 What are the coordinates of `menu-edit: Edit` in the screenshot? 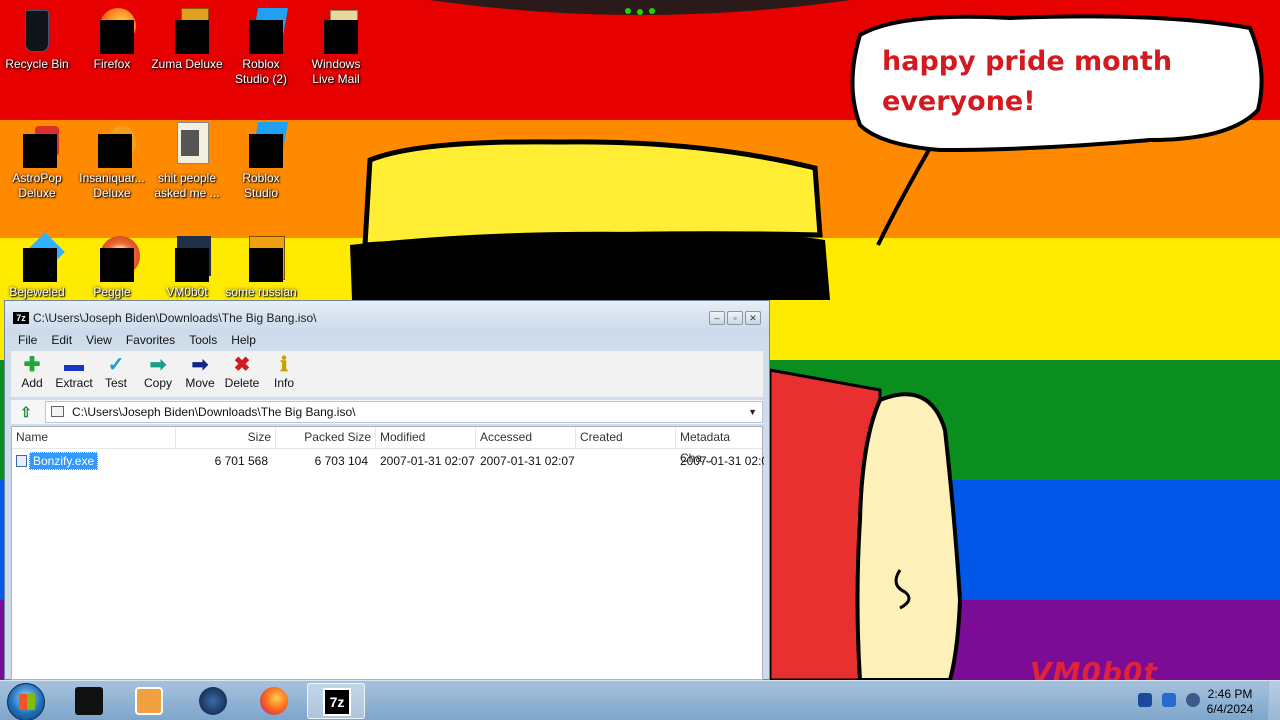 It's located at (61, 340).